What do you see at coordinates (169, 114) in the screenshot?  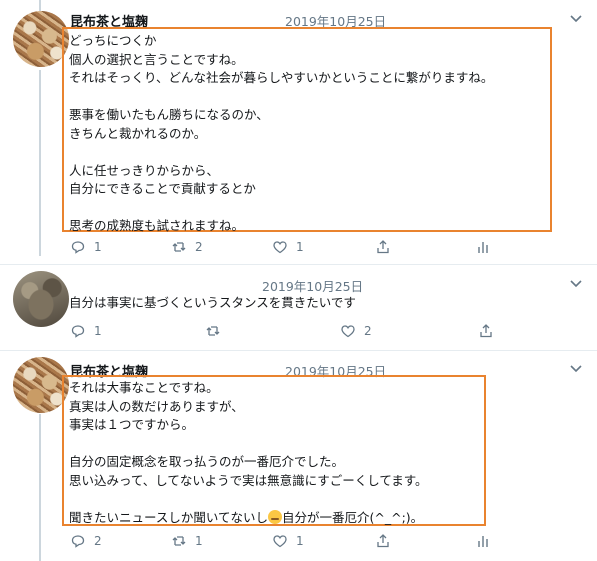 I see `tweet-text-line: 悪事を働いたもん勝ちになるのか、` at bounding box center [169, 114].